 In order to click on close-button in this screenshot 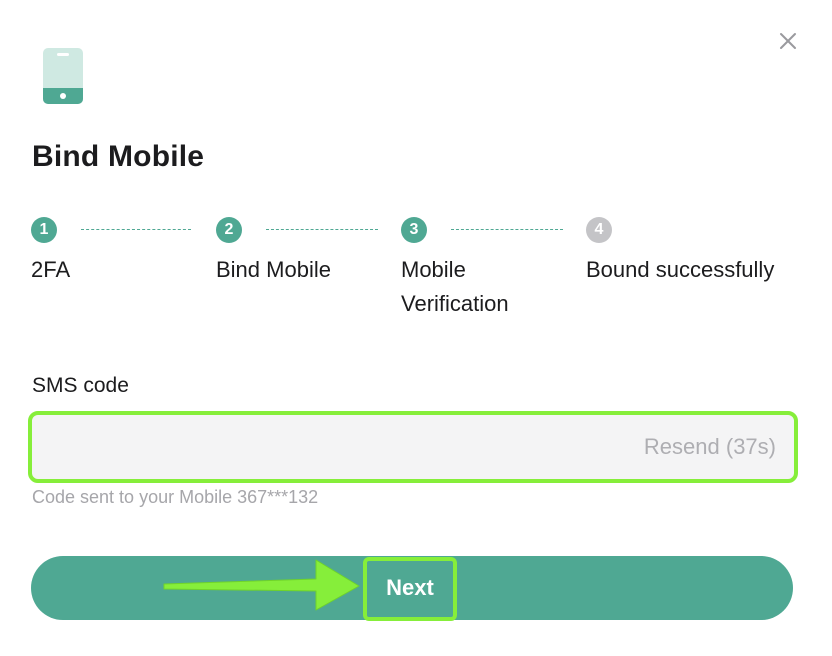, I will do `click(788, 41)`.